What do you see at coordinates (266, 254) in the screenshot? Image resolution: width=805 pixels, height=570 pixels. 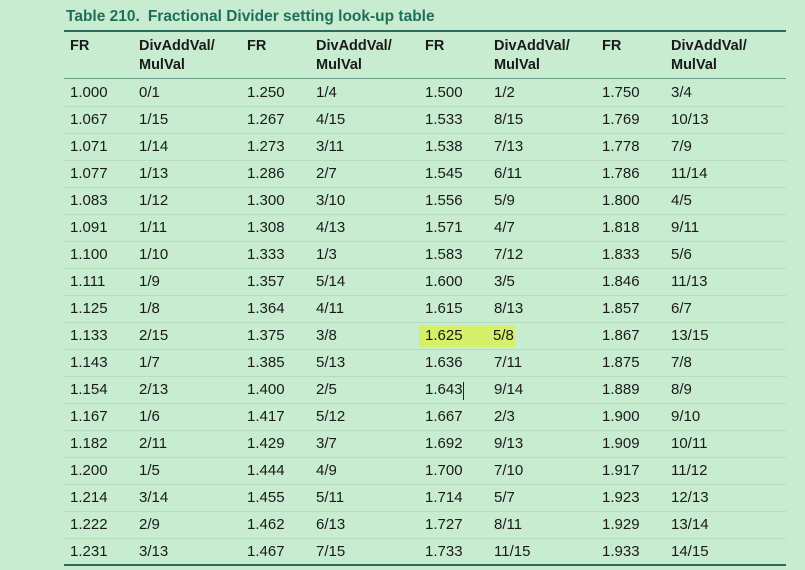 I see `fr-cell: 1.333` at bounding box center [266, 254].